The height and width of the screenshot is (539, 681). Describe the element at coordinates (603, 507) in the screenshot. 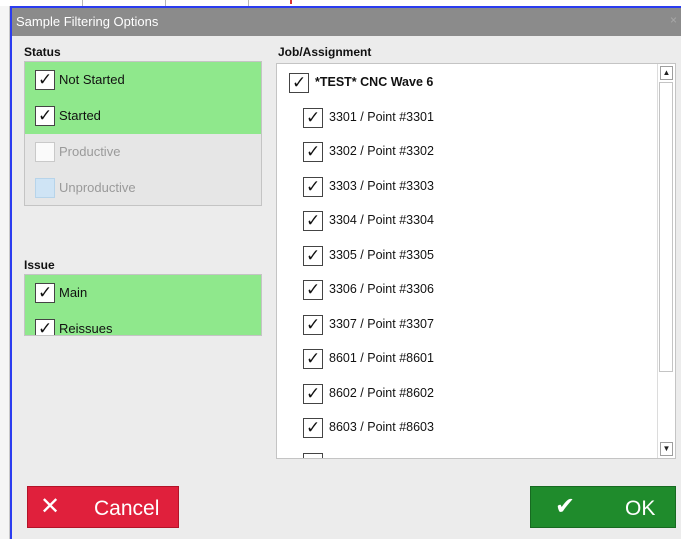

I see `ok-button: ✔ OK` at that location.